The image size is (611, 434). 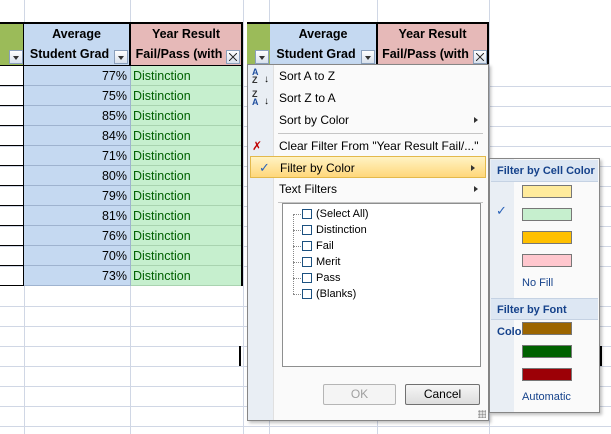 I want to click on list-item-merit: Merit, so click(x=378, y=262).